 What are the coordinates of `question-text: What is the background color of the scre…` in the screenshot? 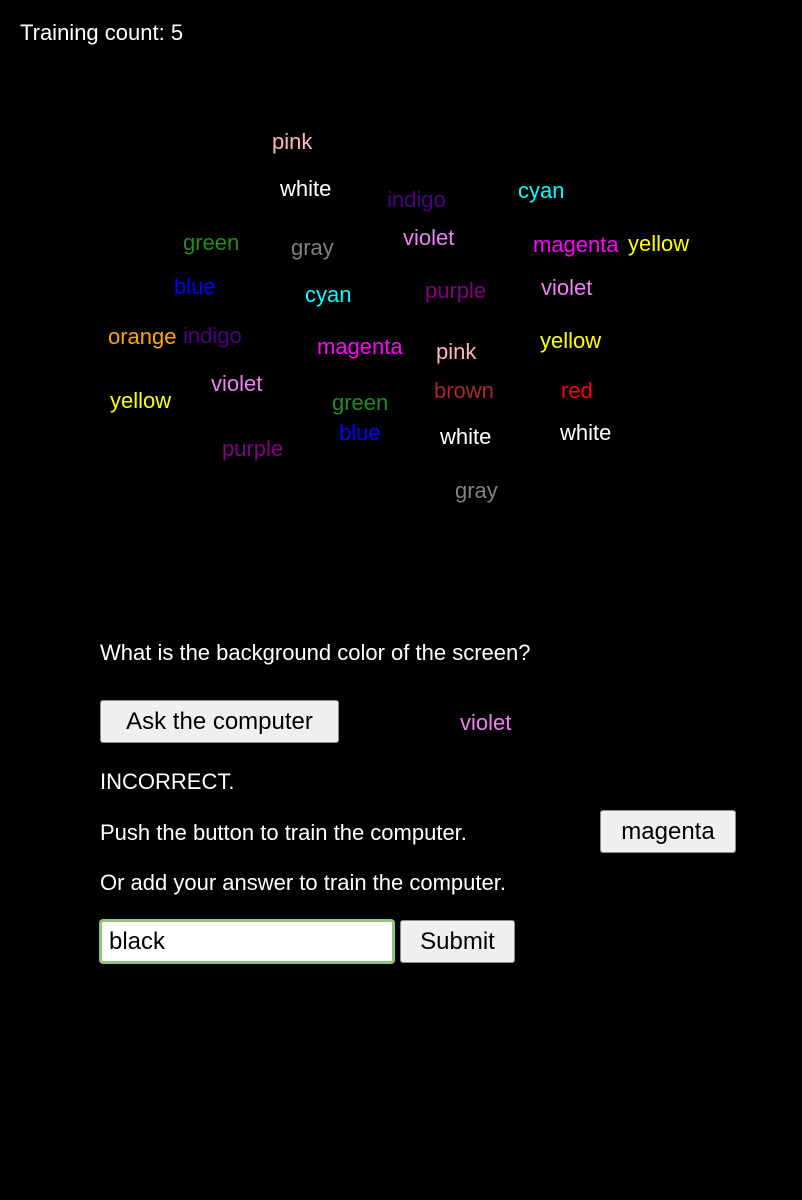 It's located at (315, 652).